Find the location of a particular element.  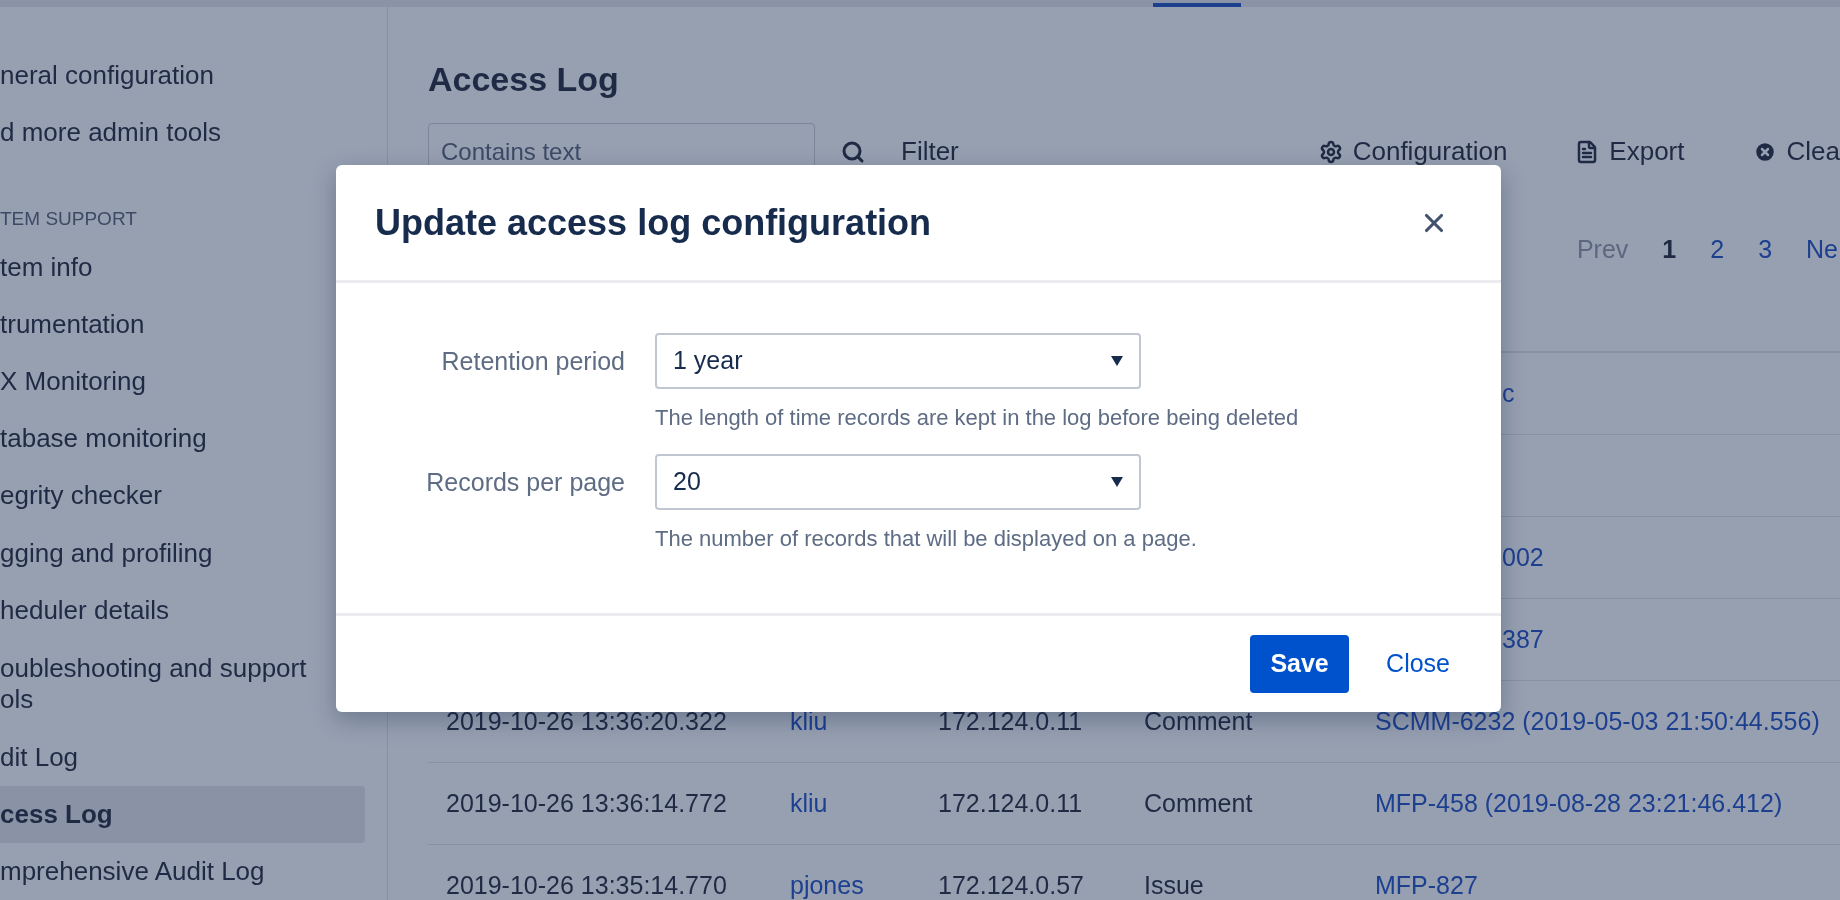

object-link: MFP-458 (2019-08-28 23:21:46.412) is located at coordinates (1579, 803).